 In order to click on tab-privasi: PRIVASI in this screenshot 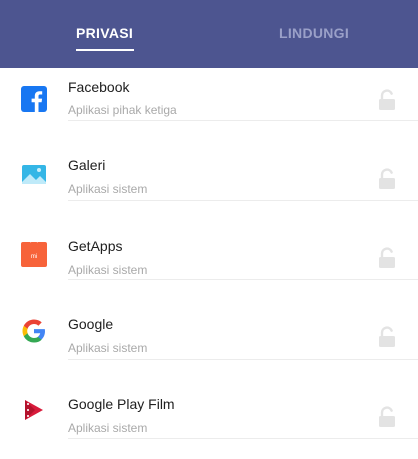, I will do `click(104, 33)`.